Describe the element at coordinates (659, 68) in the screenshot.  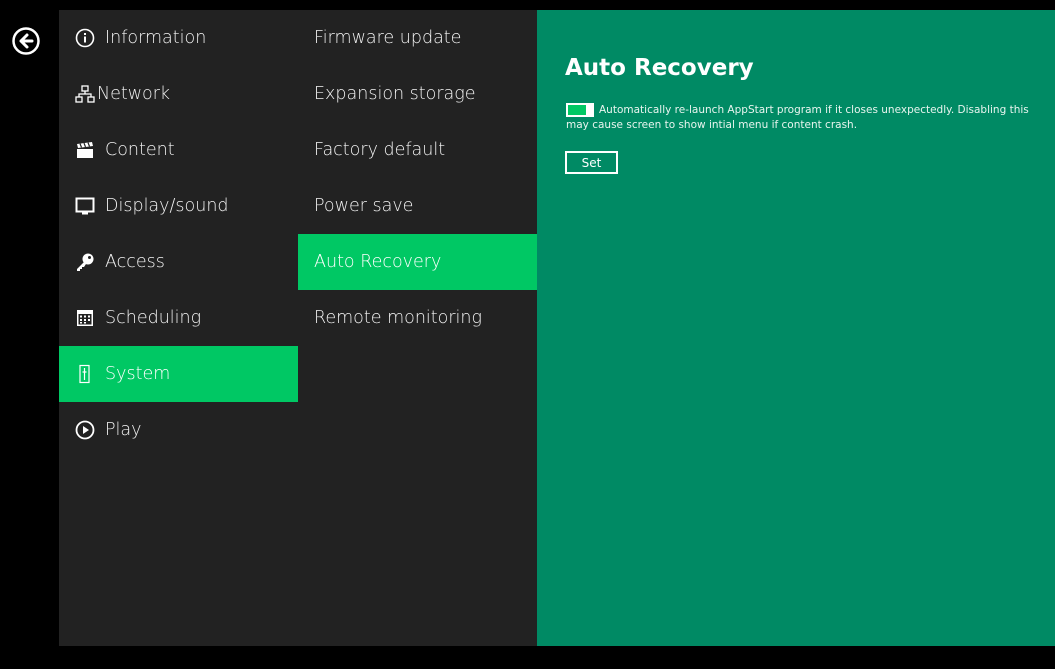
I see `page-title: Auto Recovery` at that location.